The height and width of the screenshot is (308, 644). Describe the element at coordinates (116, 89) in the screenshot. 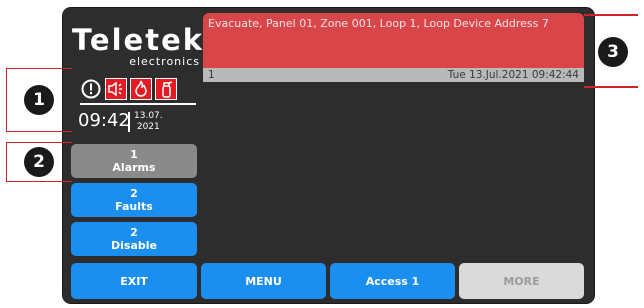

I see `siren-icon` at that location.